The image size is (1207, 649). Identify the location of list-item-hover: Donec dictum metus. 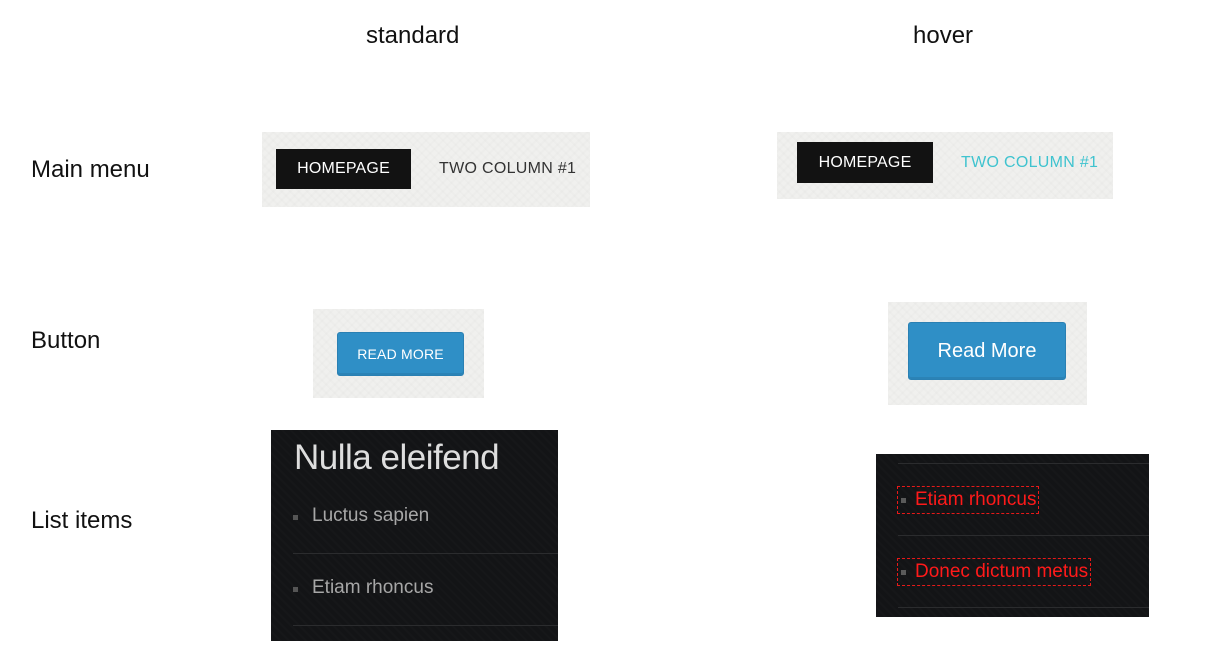
(994, 572).